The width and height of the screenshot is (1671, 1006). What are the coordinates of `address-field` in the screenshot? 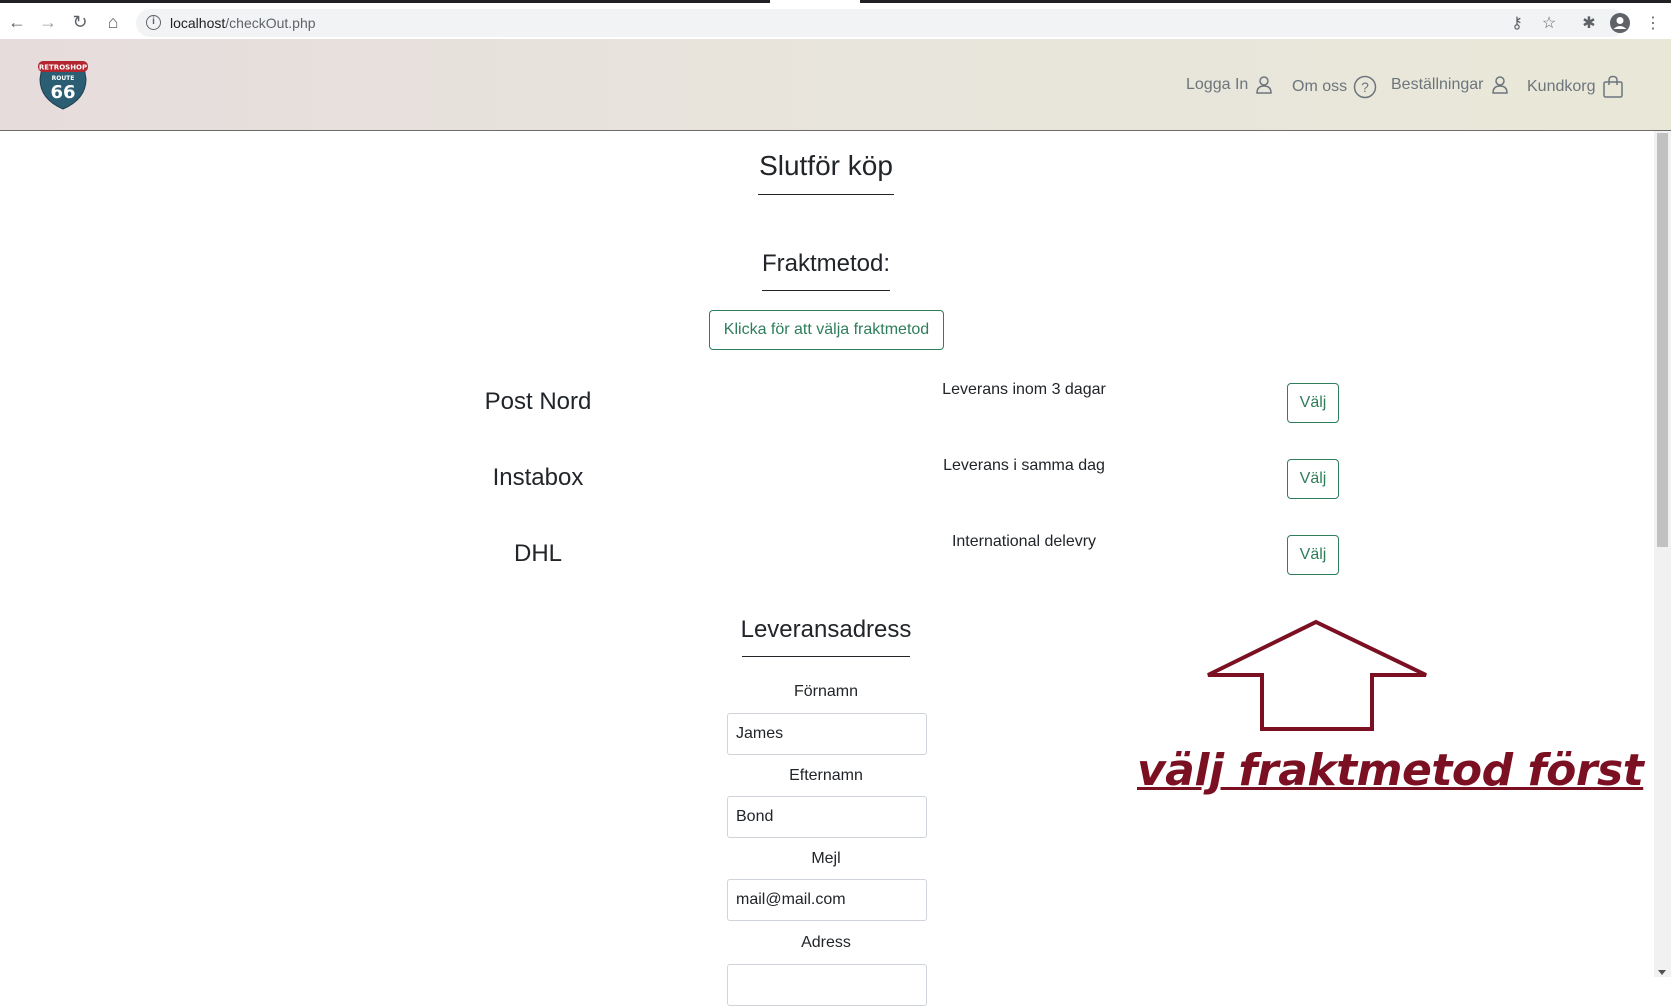 It's located at (827, 985).